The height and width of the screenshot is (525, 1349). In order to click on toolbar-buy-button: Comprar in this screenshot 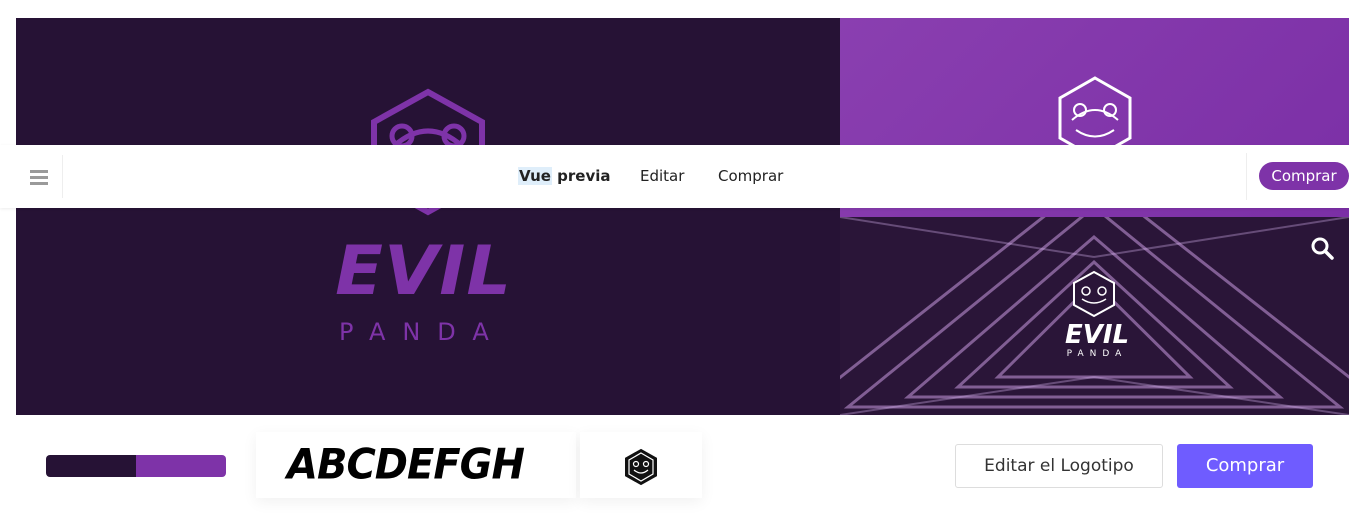, I will do `click(1304, 176)`.